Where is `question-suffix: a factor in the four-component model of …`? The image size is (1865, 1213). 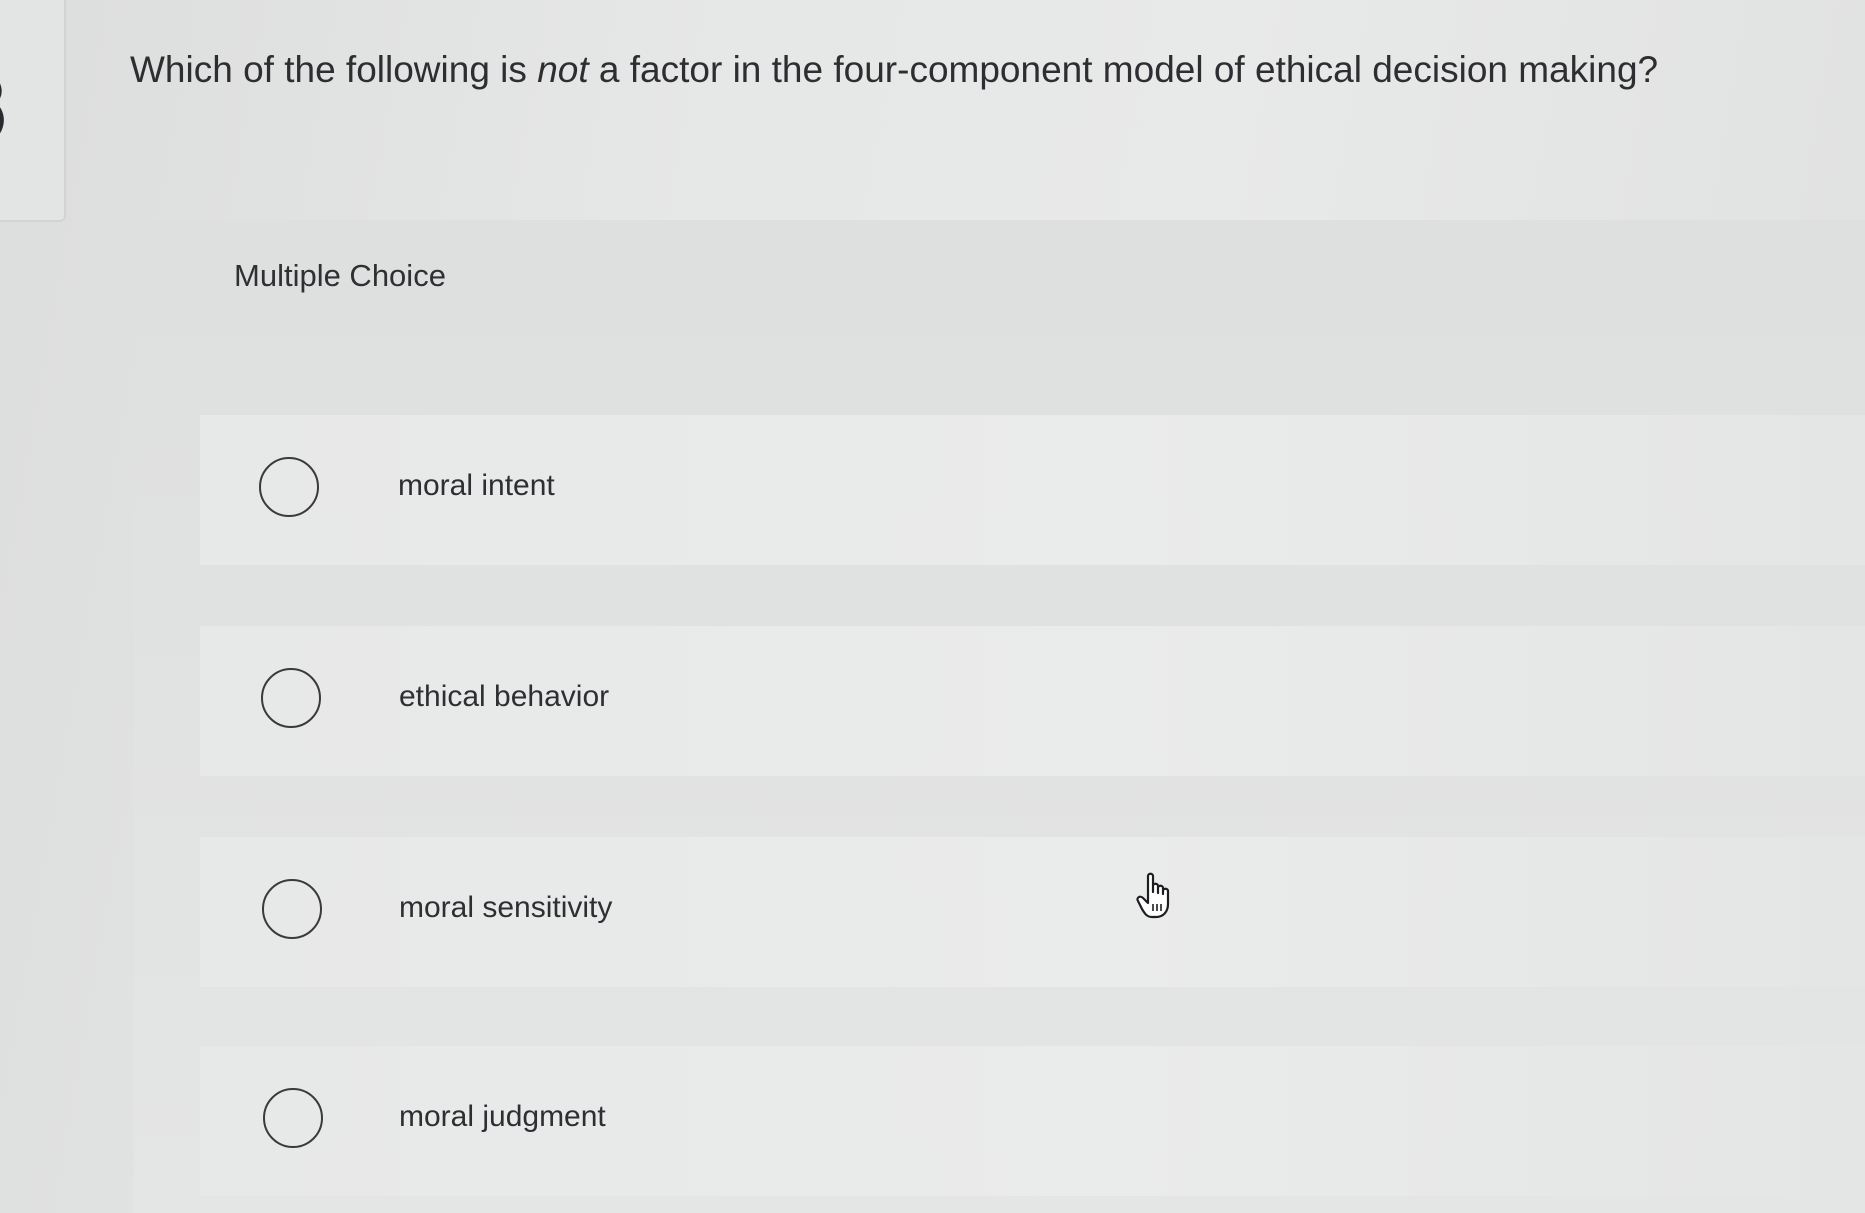
question-suffix: a factor in the four-component model of … is located at coordinates (1123, 69).